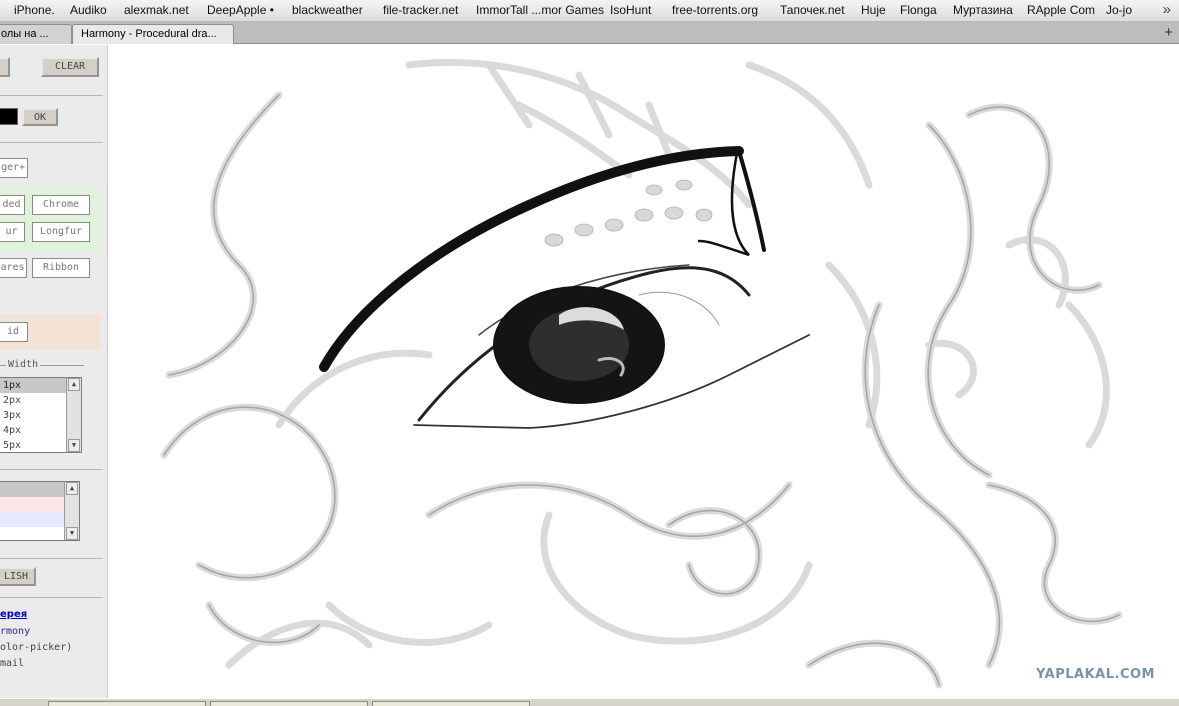  I want to click on brush-group: ded Chrome ur Longfur, so click(50, 219).